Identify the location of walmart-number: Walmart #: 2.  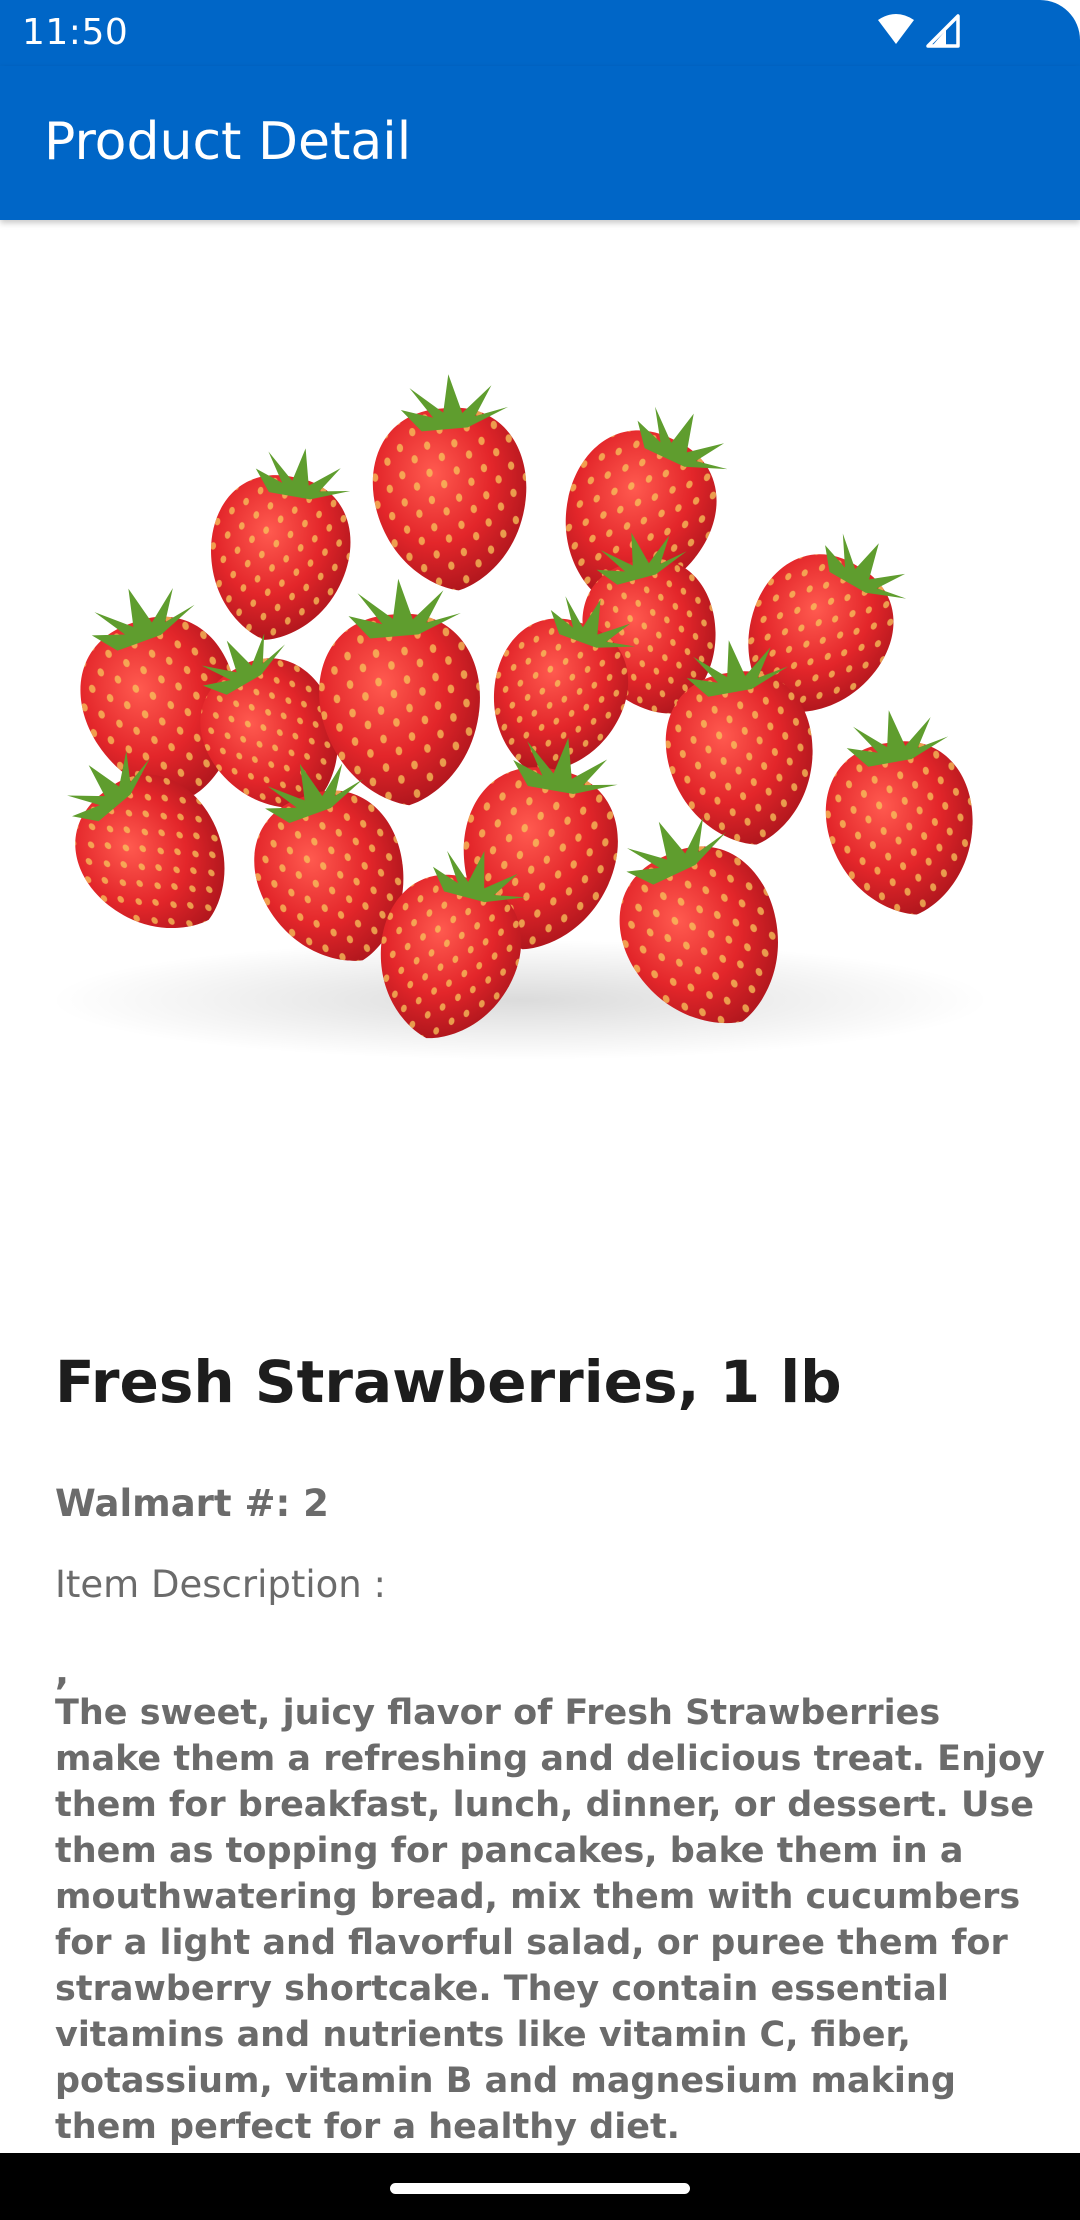
(192, 1503).